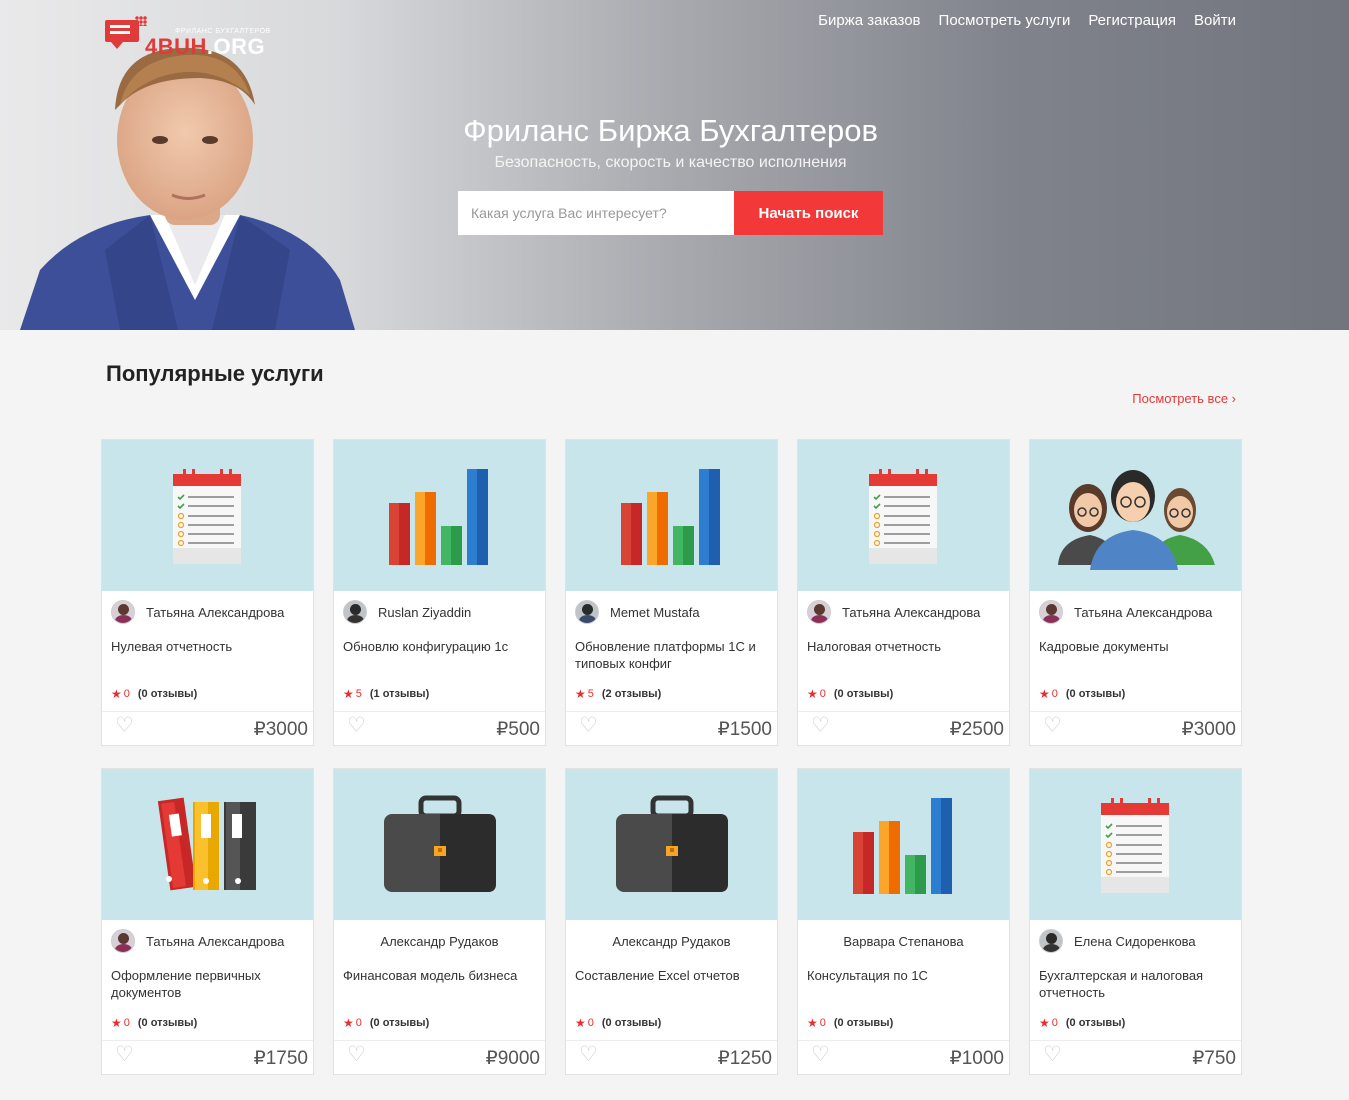 This screenshot has width=1349, height=1100. What do you see at coordinates (869, 20) in the screenshot?
I see `nav-orders-exchange: Биржа заказов` at bounding box center [869, 20].